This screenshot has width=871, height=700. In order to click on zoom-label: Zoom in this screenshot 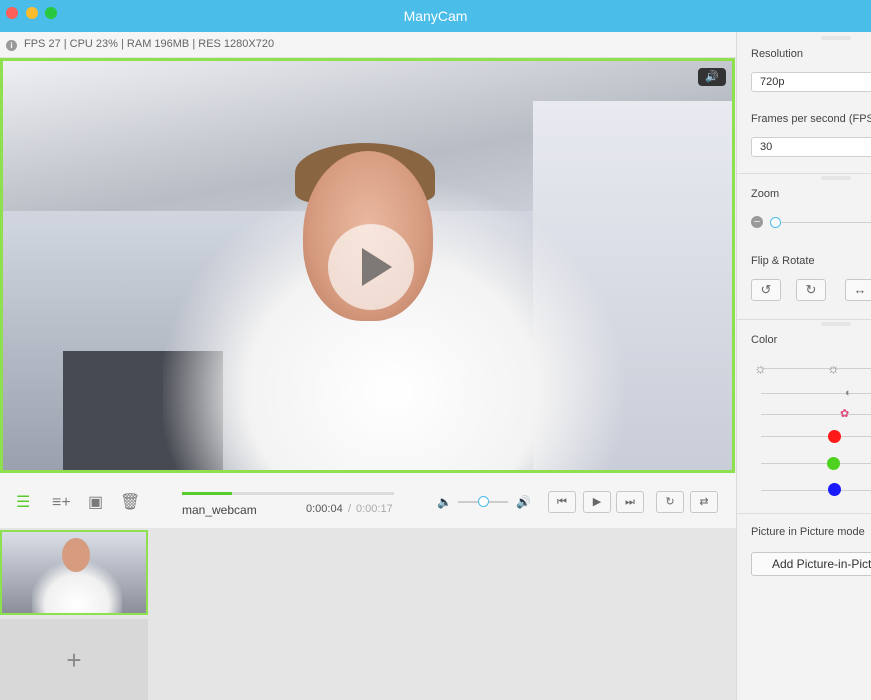, I will do `click(765, 194)`.